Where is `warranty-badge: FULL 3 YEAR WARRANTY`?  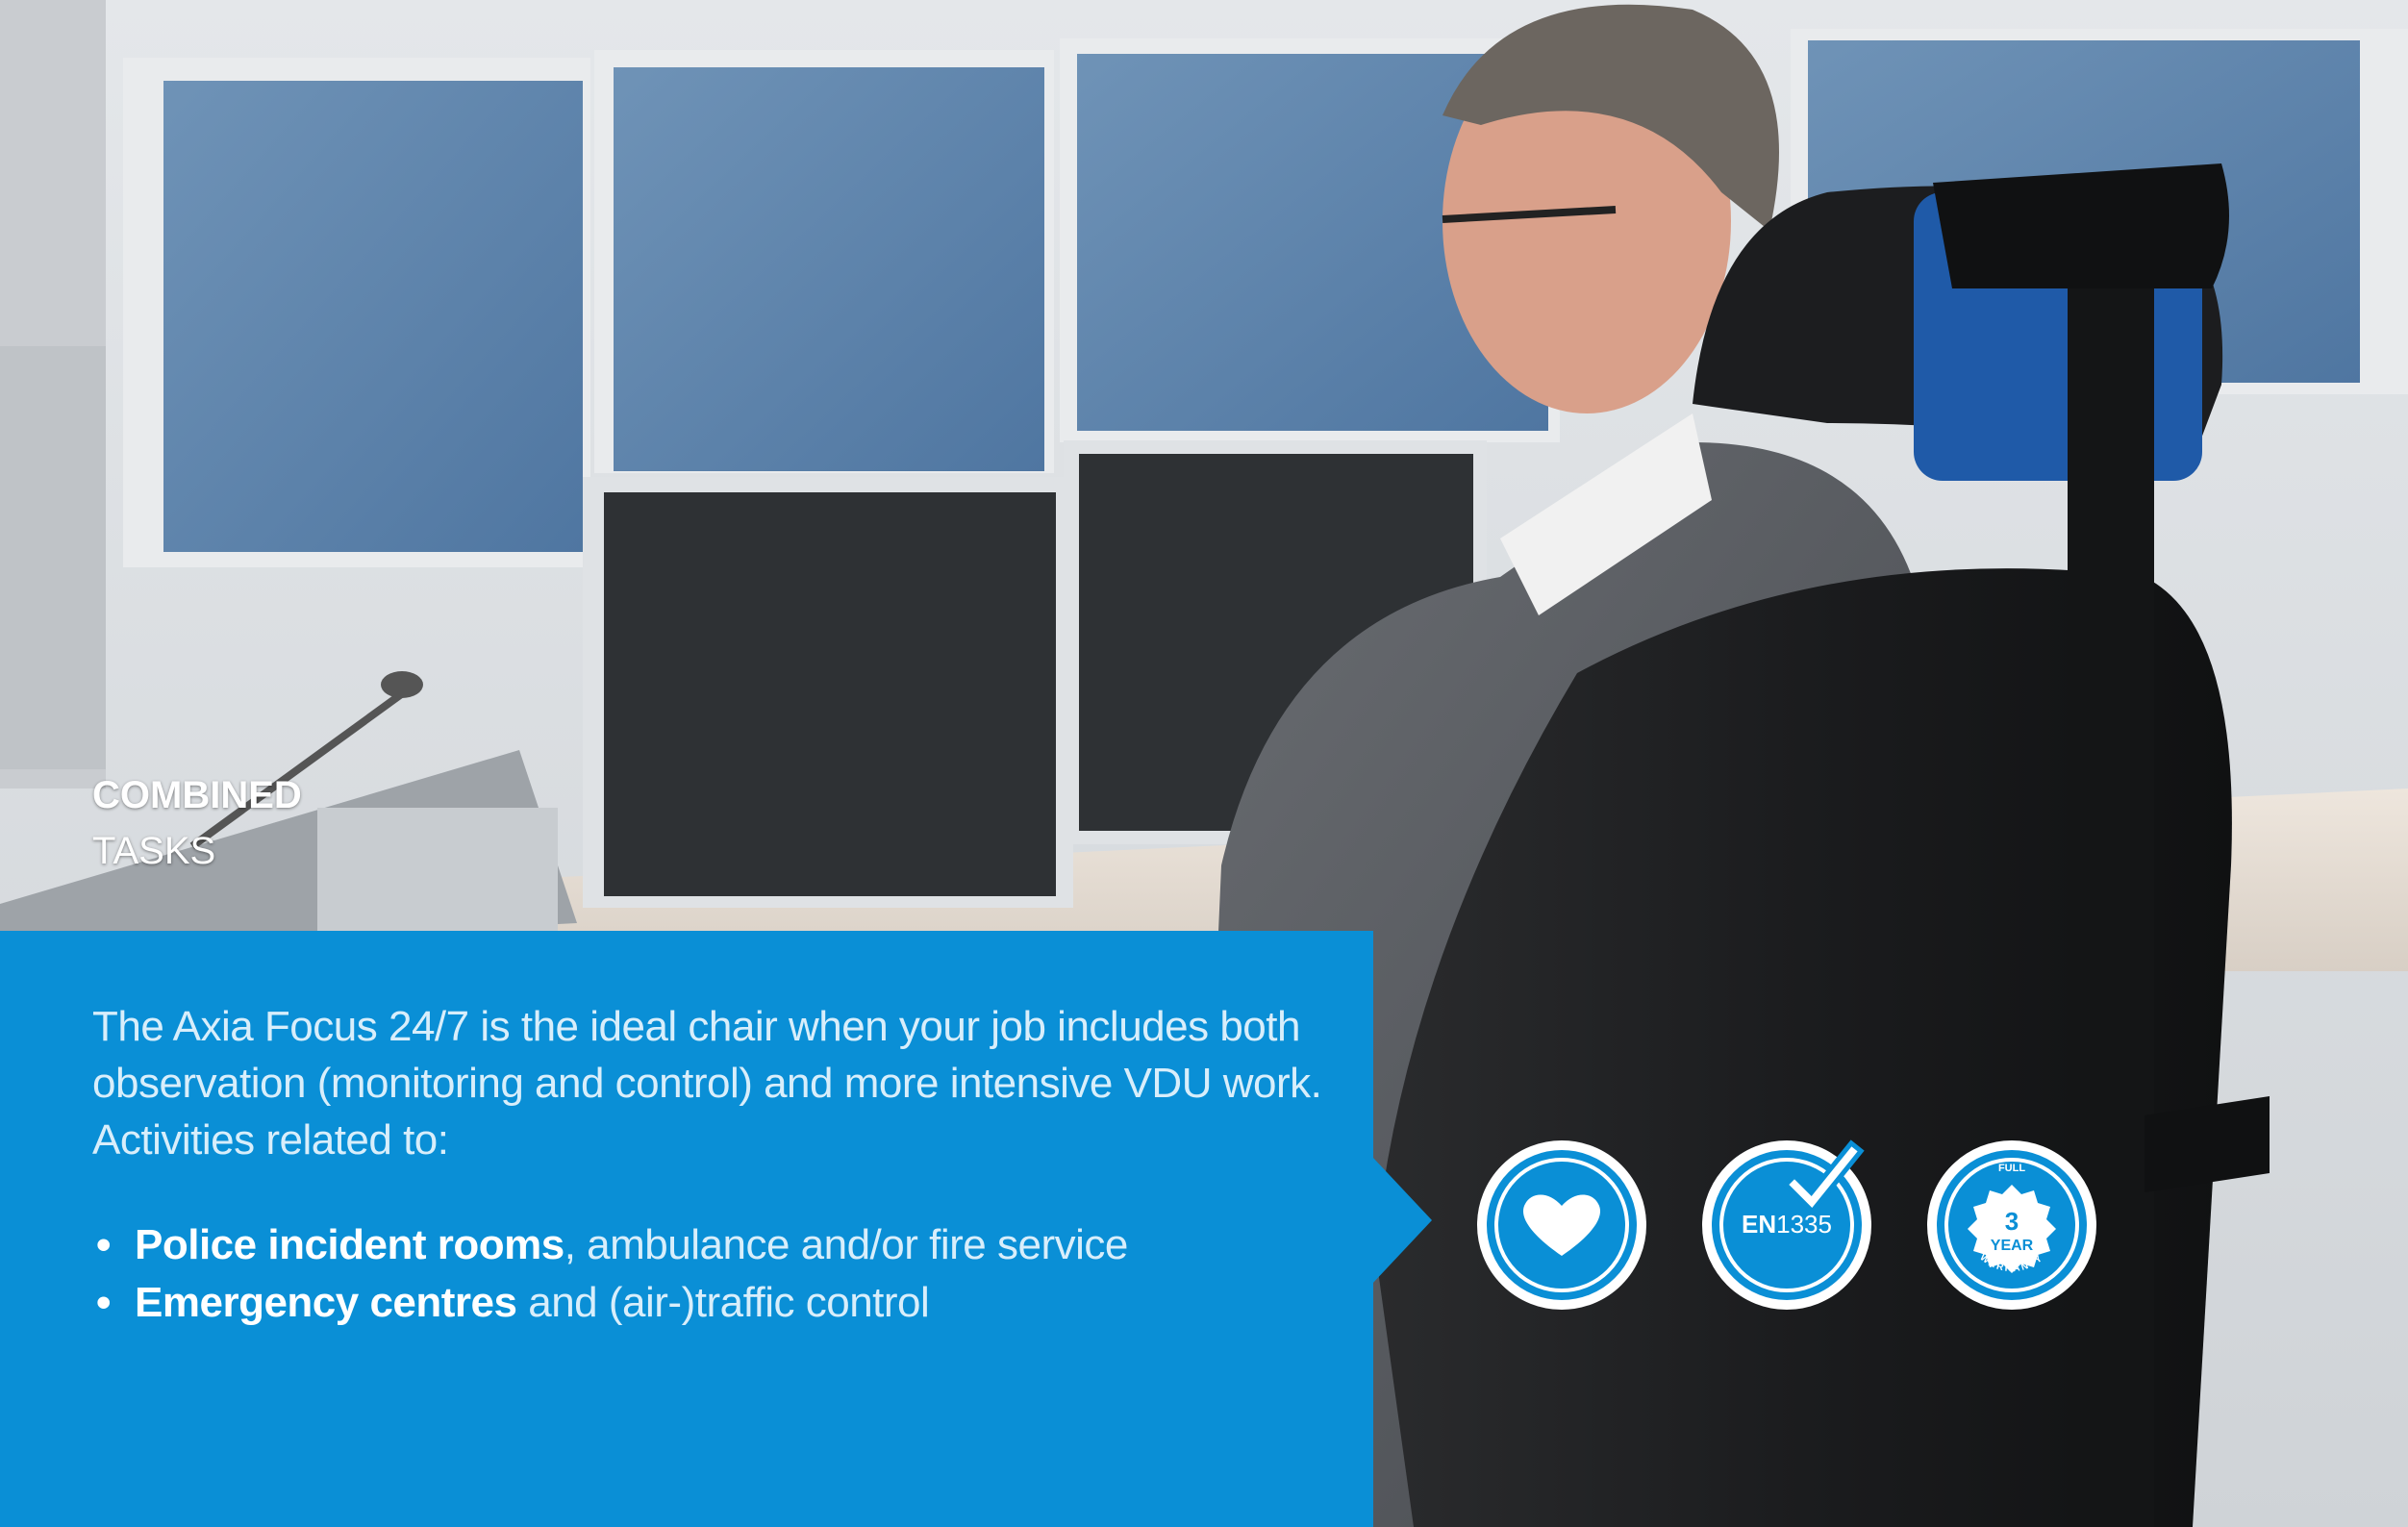
warranty-badge: FULL 3 YEAR WARRANTY is located at coordinates (2011, 1225).